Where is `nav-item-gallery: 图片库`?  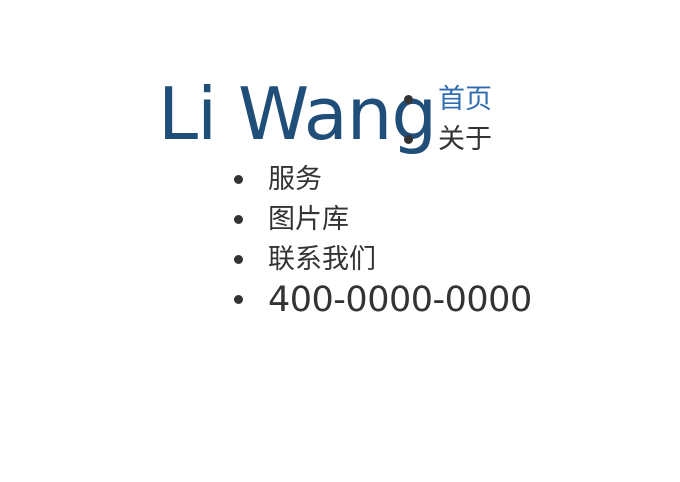
nav-item-gallery: 图片库 is located at coordinates (291, 220).